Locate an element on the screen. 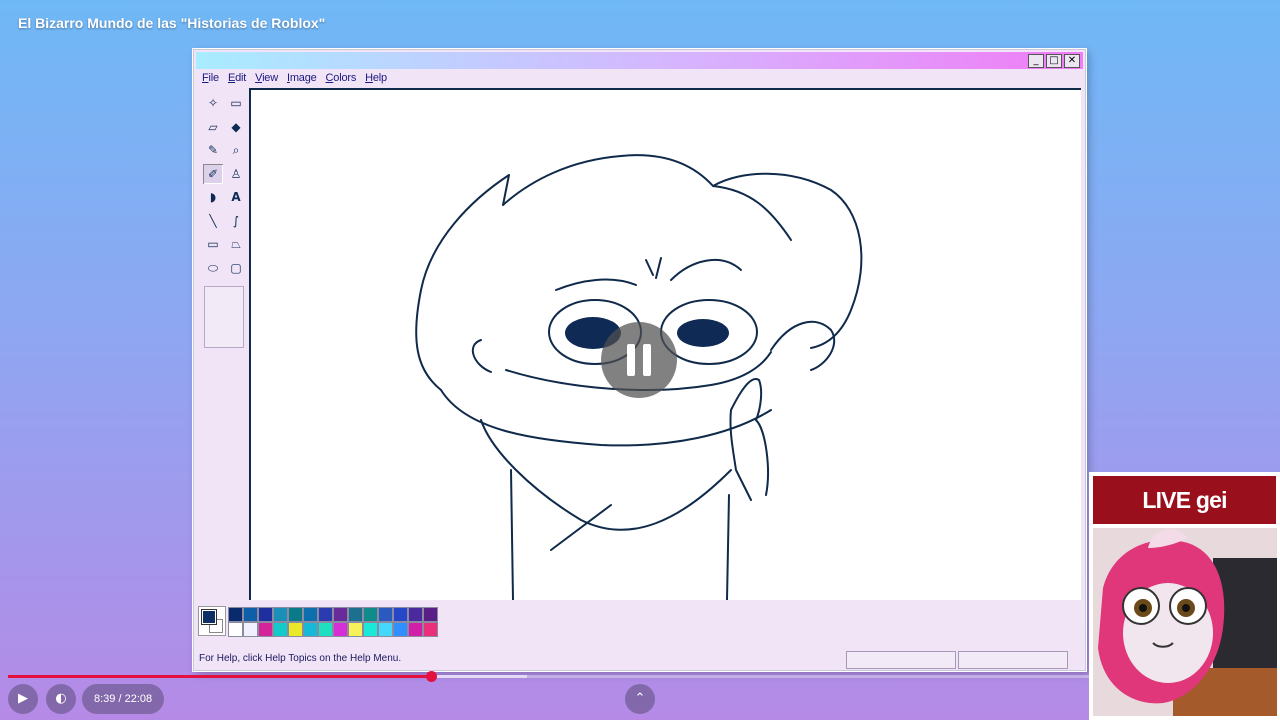 The height and width of the screenshot is (720, 1280). toolbox: ✧ ▭ ▱ ◆ ✎ ⌕ ✐ ♙ ◗ A ╲ ∫ ▭ ⏢ ⬭ ▢ is located at coordinates (224, 344).